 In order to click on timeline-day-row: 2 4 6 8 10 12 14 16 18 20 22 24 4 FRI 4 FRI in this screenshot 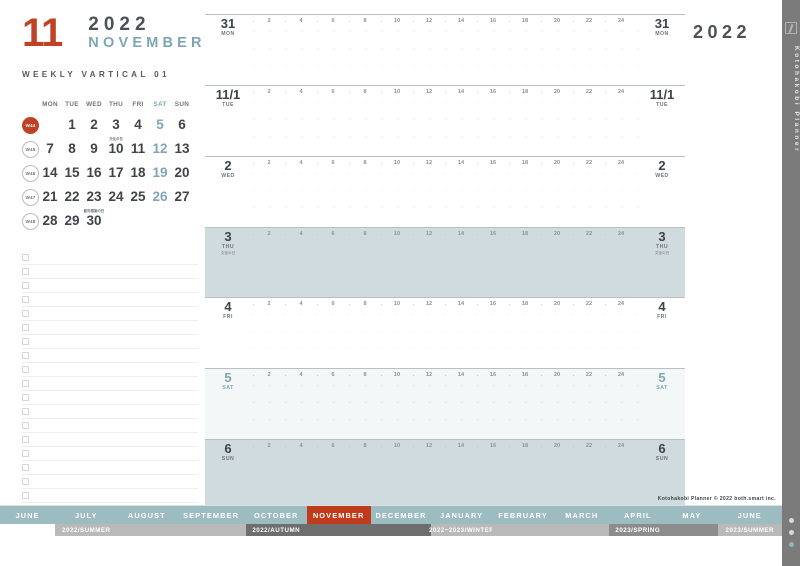, I will do `click(445, 332)`.